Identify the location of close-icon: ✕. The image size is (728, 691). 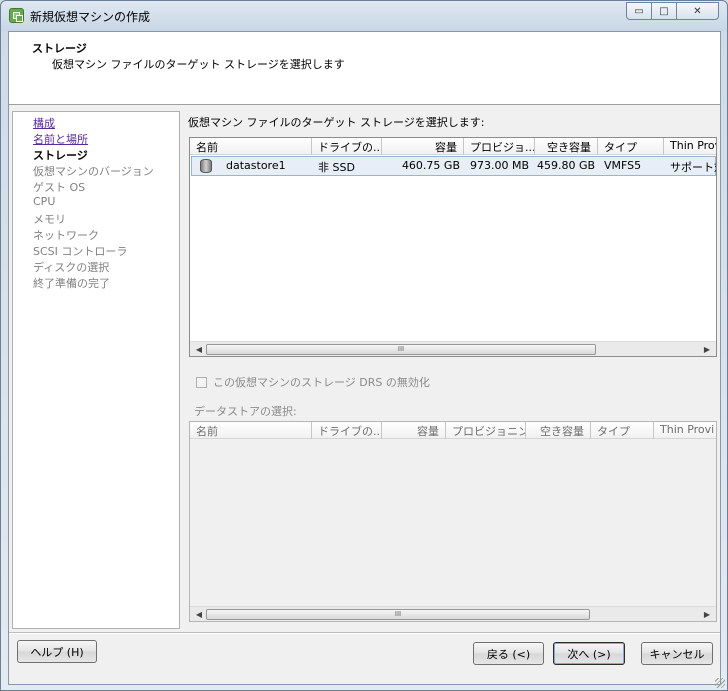
(697, 11).